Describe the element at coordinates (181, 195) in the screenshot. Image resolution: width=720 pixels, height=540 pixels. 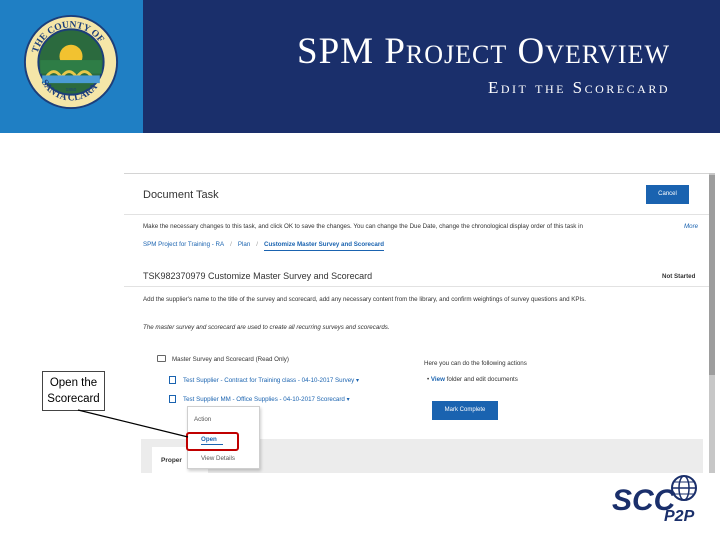
I see `document-task-title: Document Task` at that location.